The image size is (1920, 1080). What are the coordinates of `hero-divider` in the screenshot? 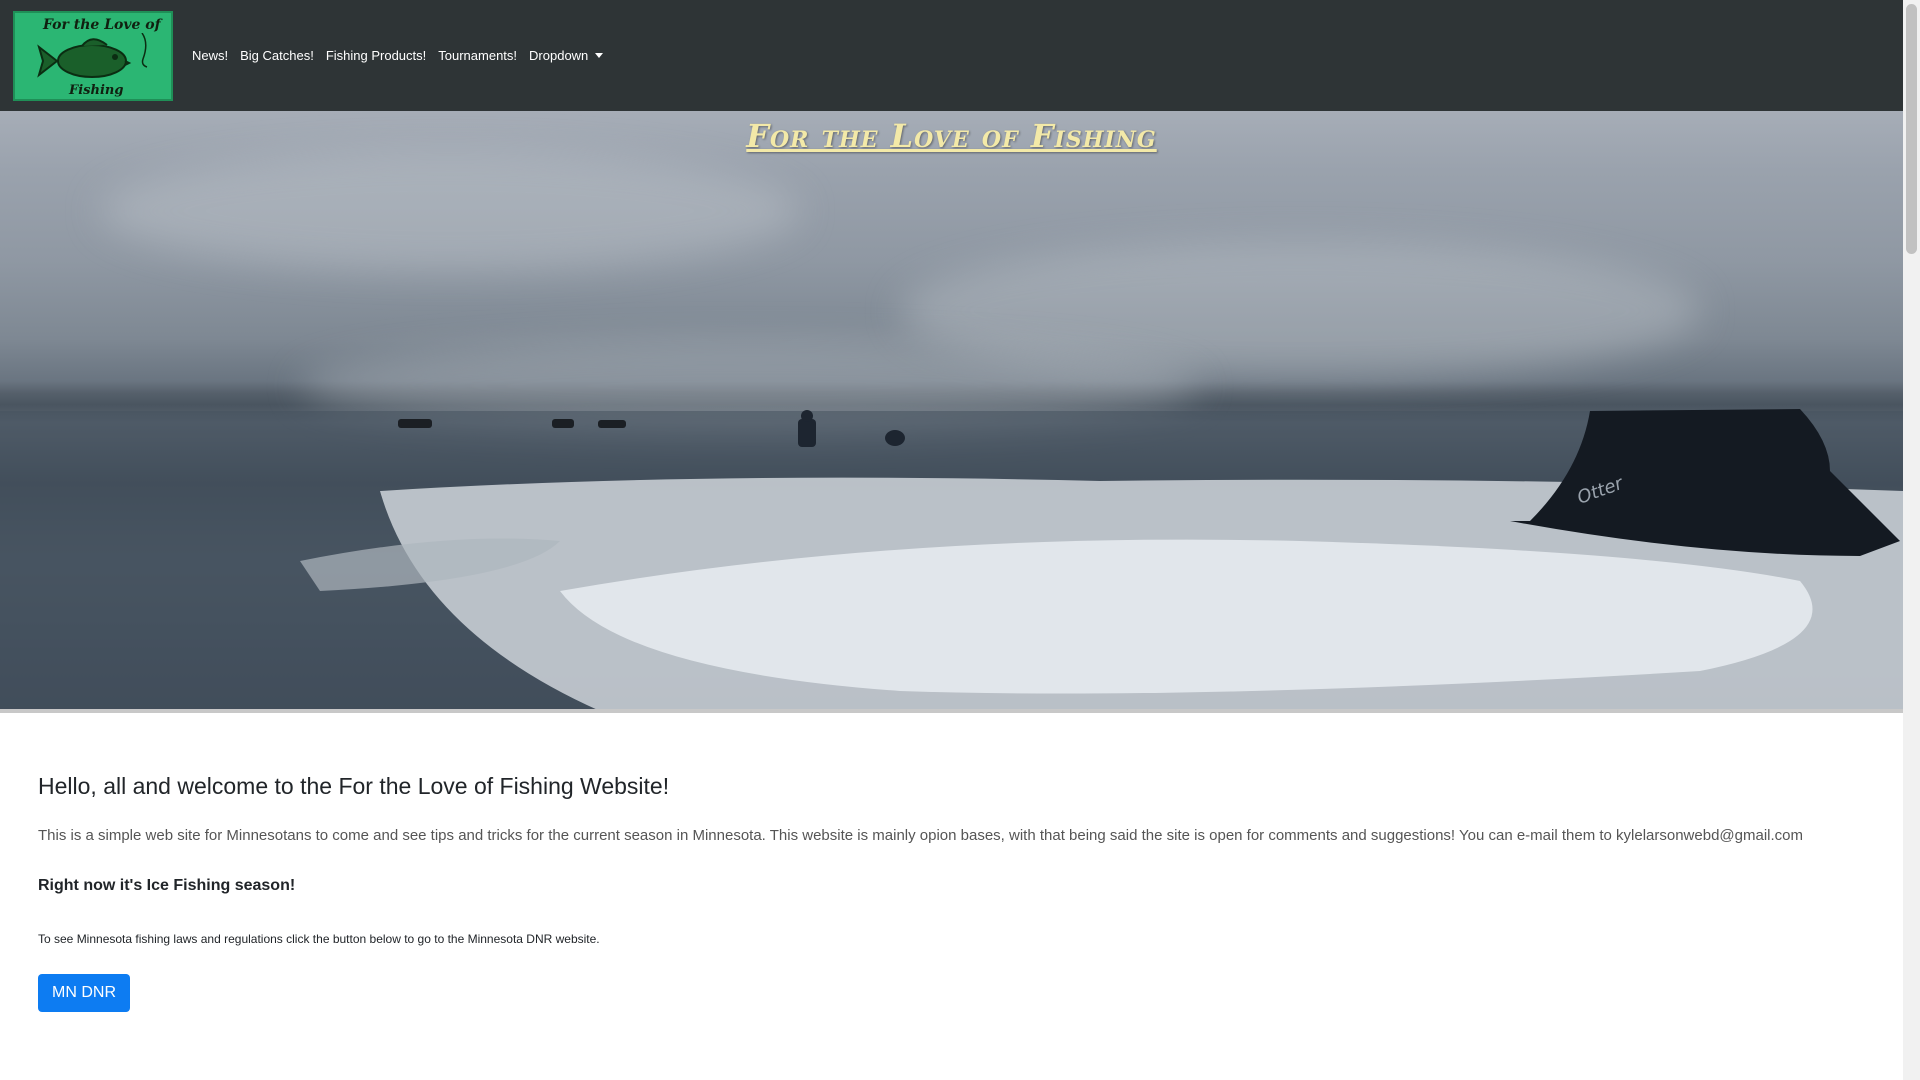 It's located at (951, 711).